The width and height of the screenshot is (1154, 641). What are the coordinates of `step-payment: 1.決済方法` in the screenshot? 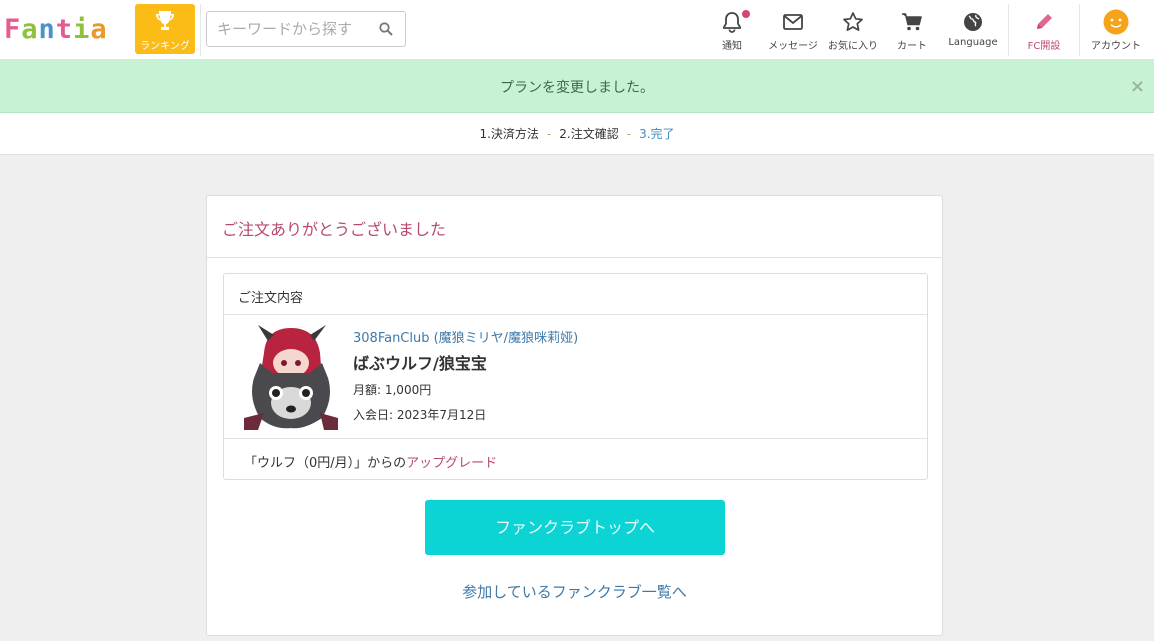 It's located at (509, 134).